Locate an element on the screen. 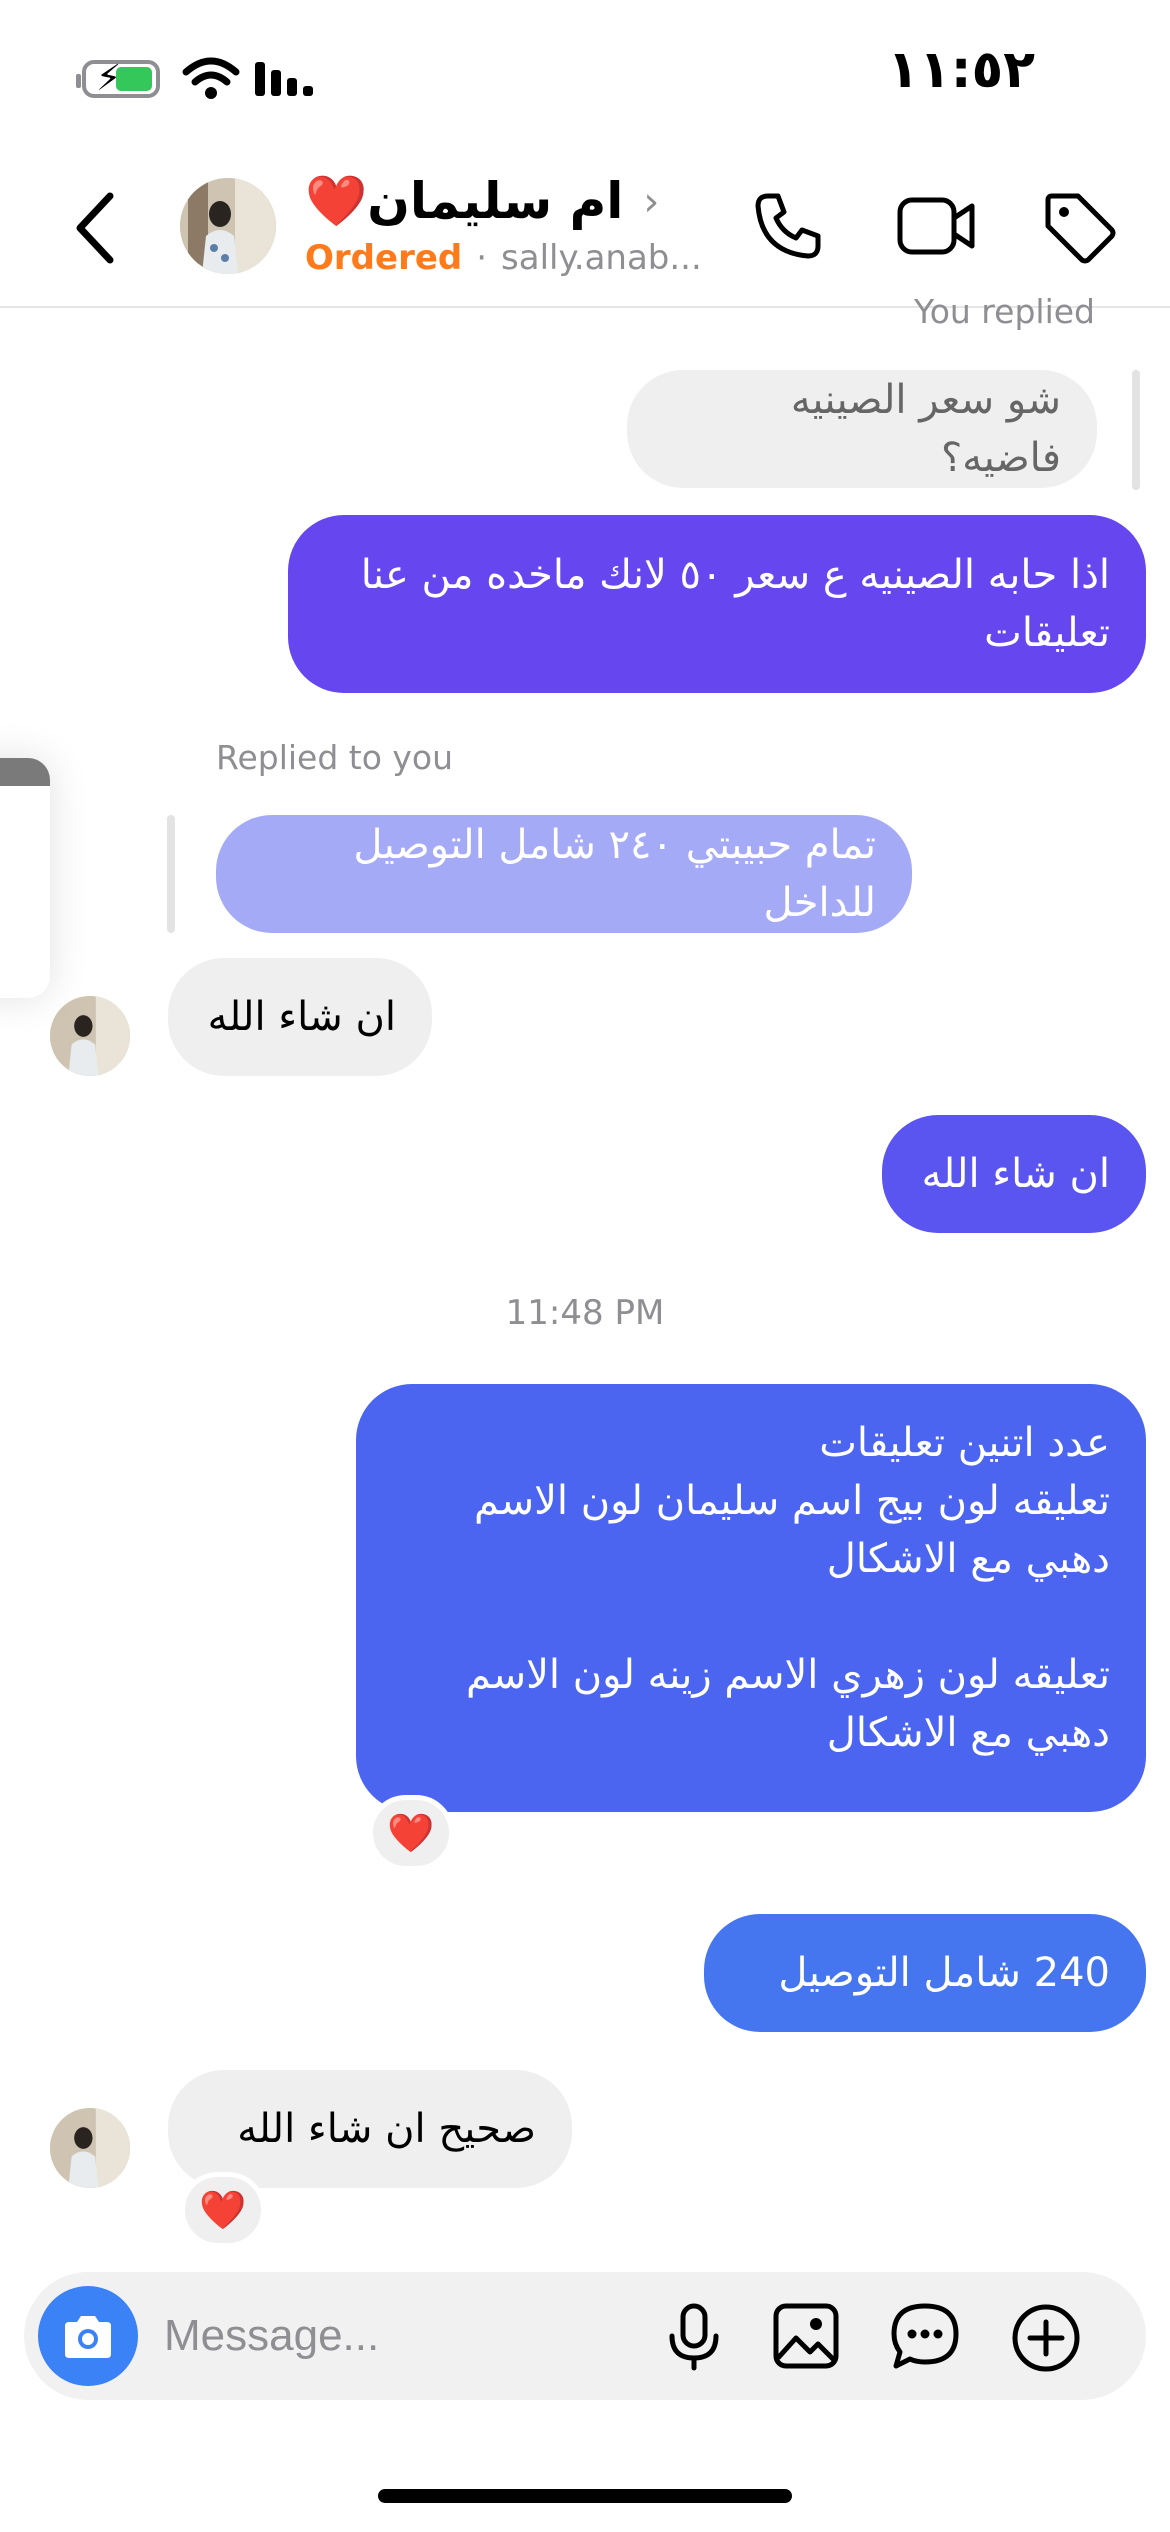  tag-icon is located at coordinates (1080, 228).